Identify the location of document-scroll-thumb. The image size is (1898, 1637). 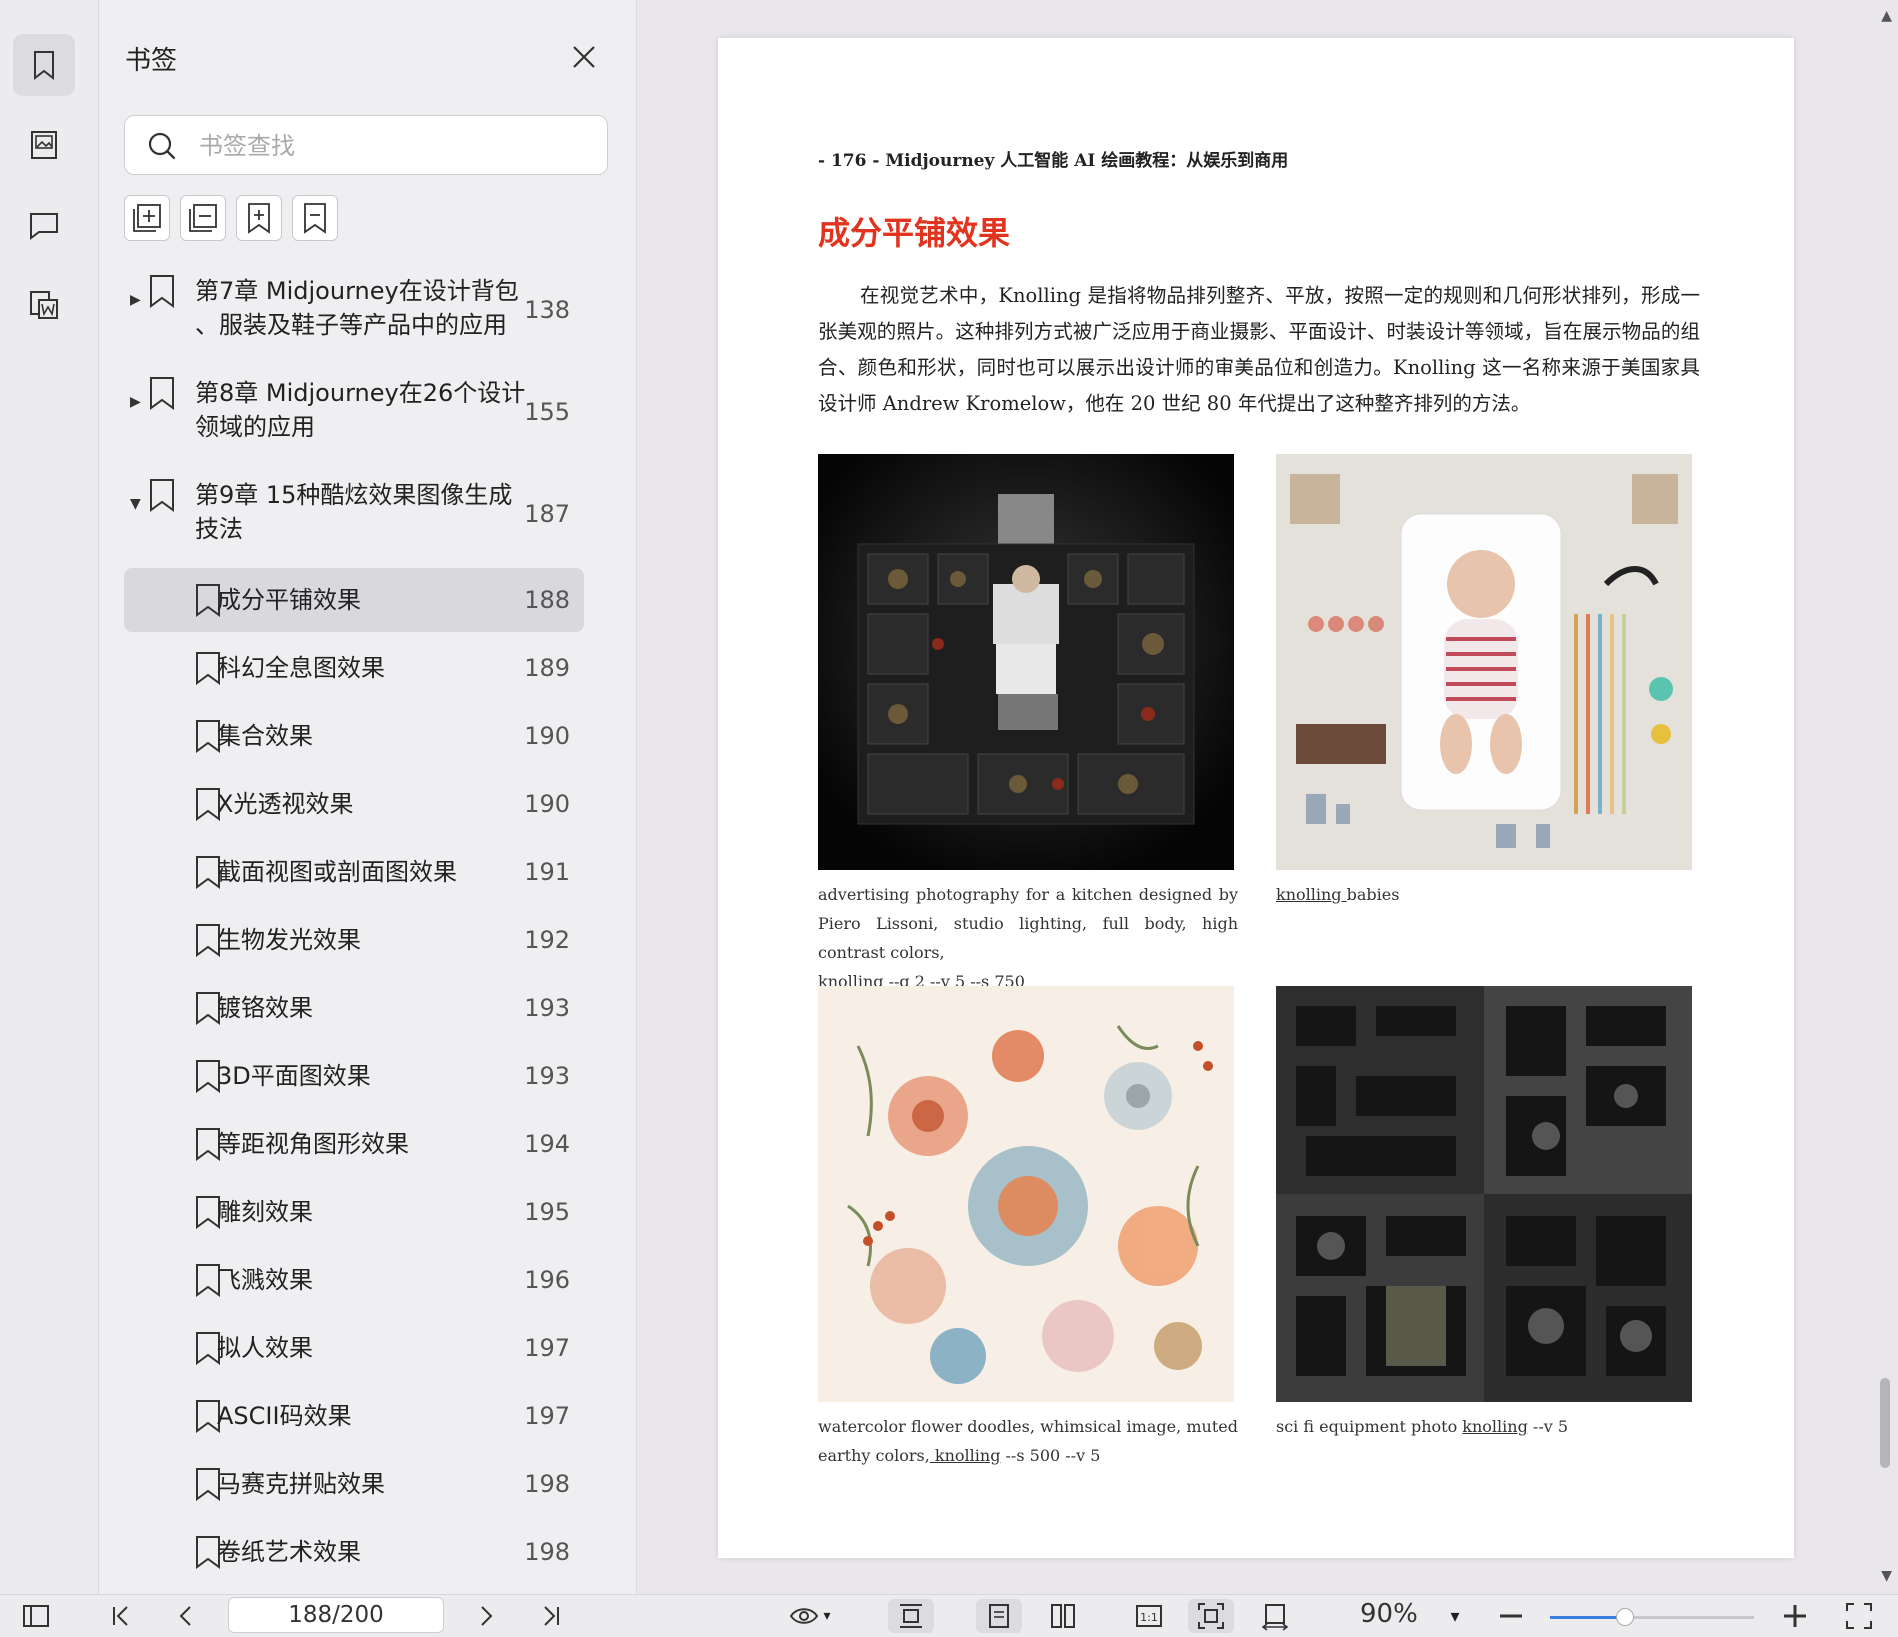
(1885, 1423).